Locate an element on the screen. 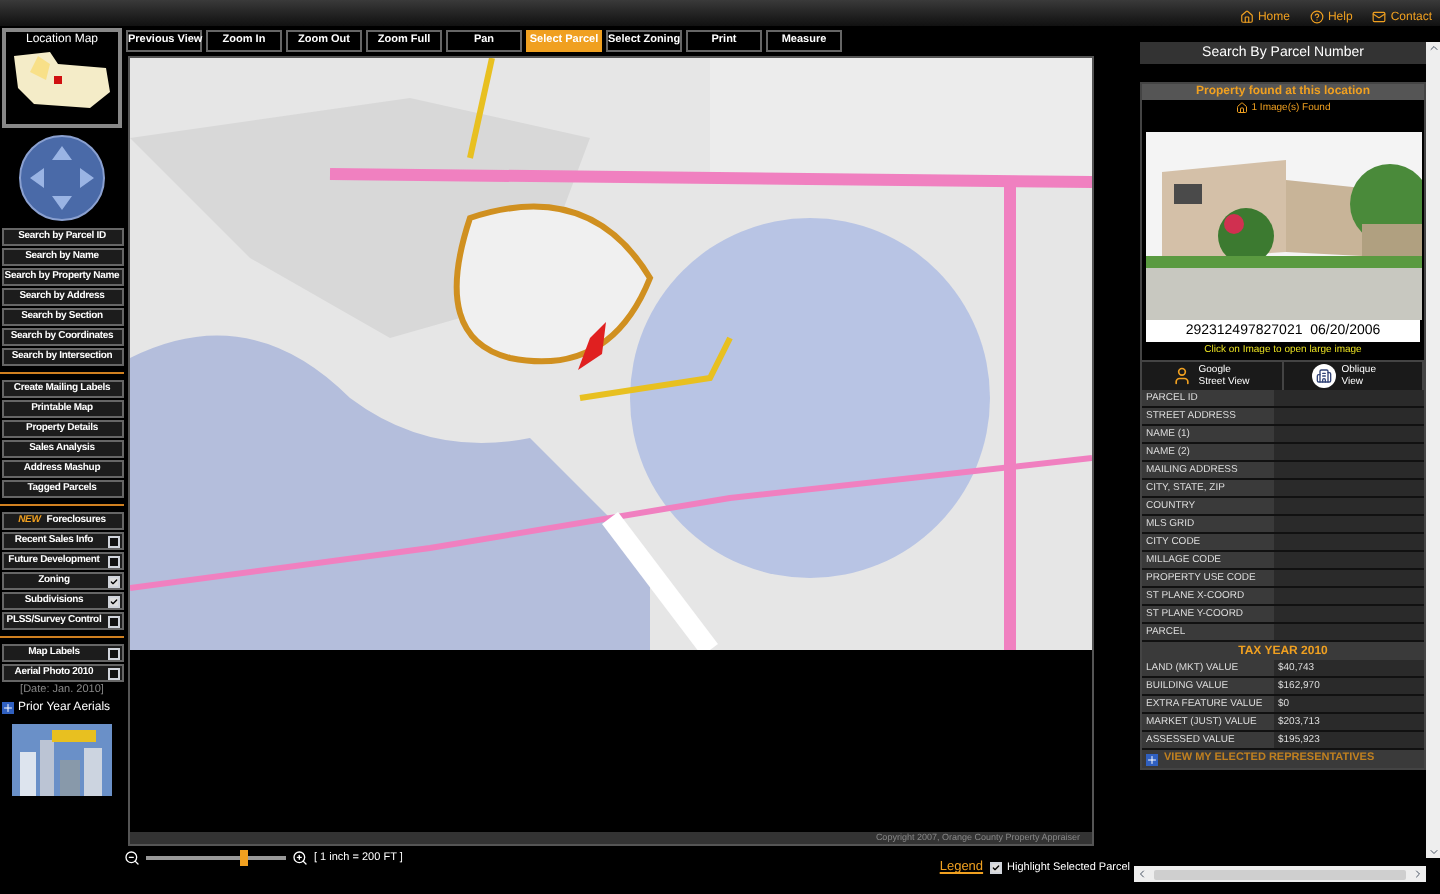 The width and height of the screenshot is (1440, 894). zoom-out-icon is located at coordinates (132, 858).